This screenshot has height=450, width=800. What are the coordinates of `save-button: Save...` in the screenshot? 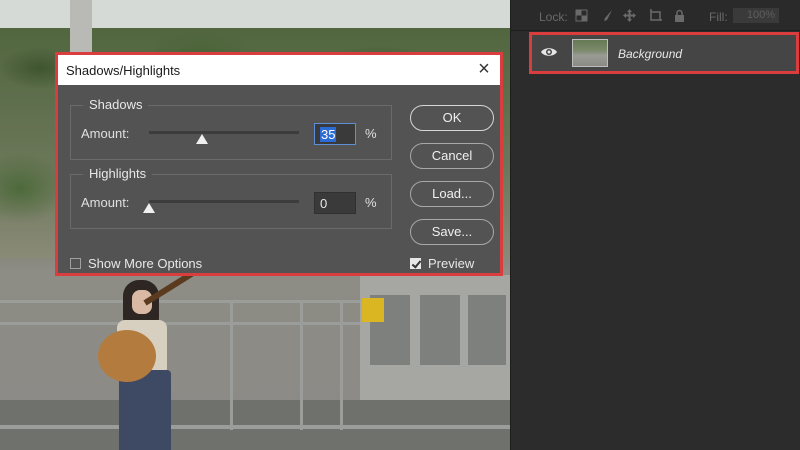 It's located at (452, 232).